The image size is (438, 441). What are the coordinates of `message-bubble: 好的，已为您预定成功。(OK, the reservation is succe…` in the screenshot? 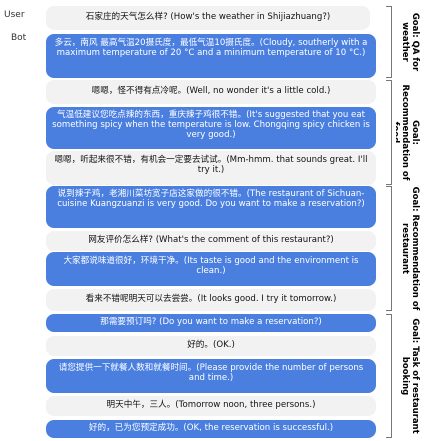 It's located at (211, 429).